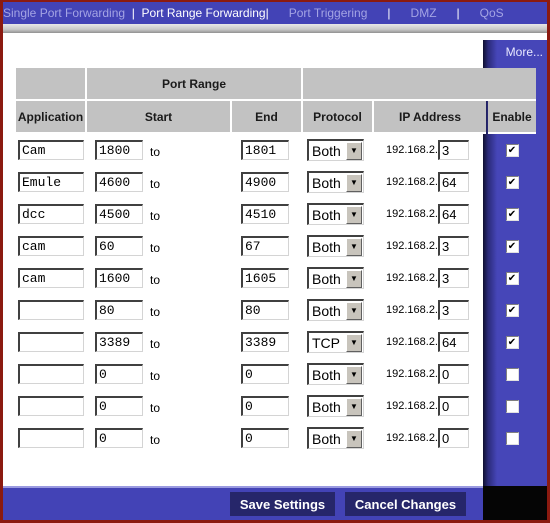 The image size is (550, 523). What do you see at coordinates (265, 246) in the screenshot?
I see `end-port-input: 67` at bounding box center [265, 246].